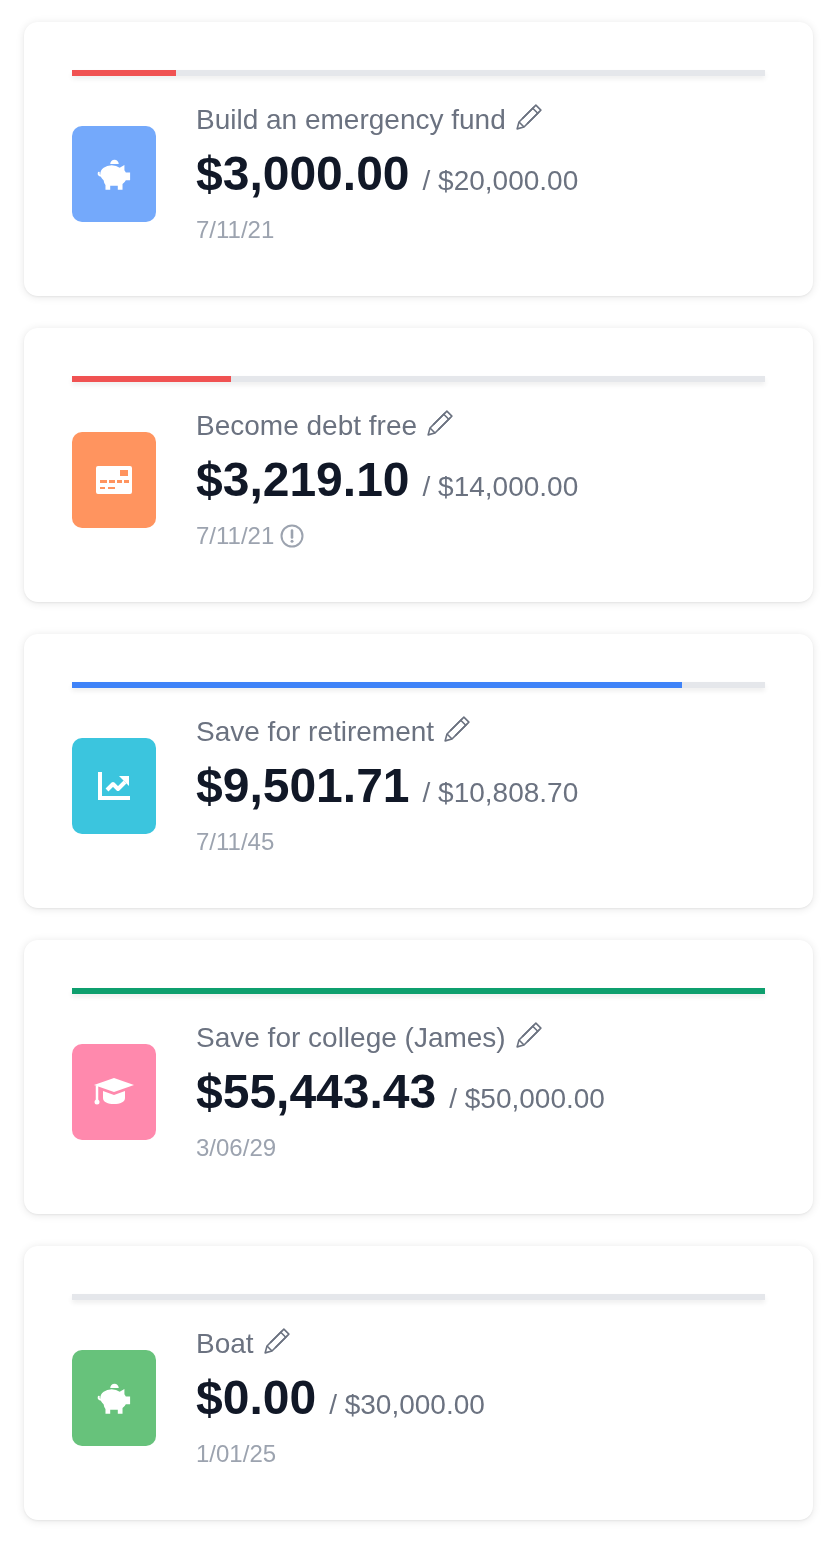 This screenshot has height=1541, width=837. Describe the element at coordinates (303, 480) in the screenshot. I see `saved-amount: $3,219.10` at that location.